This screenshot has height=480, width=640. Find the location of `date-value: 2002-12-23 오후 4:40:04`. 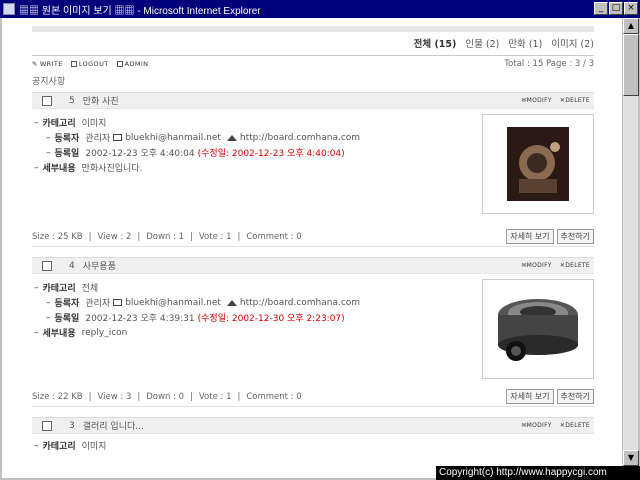

date-value: 2002-12-23 오후 4:40:04 is located at coordinates (140, 154).